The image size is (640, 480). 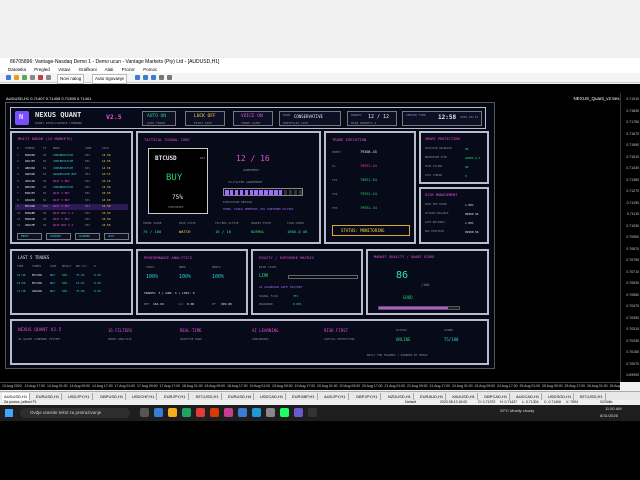 What do you see at coordinates (29, 236) in the screenshot?
I see `radar-button: ENTRY` at bounding box center [29, 236].